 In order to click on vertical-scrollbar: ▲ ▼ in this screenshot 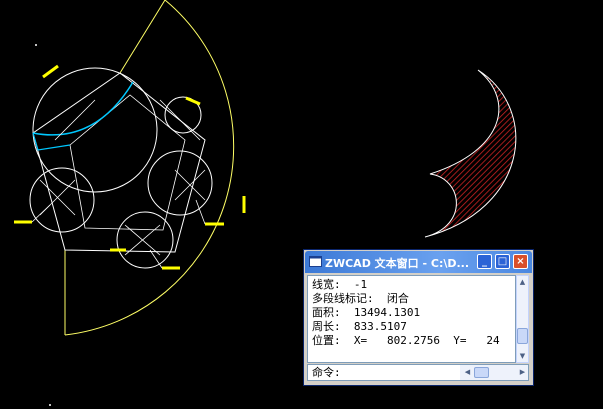, I will do `click(522, 319)`.